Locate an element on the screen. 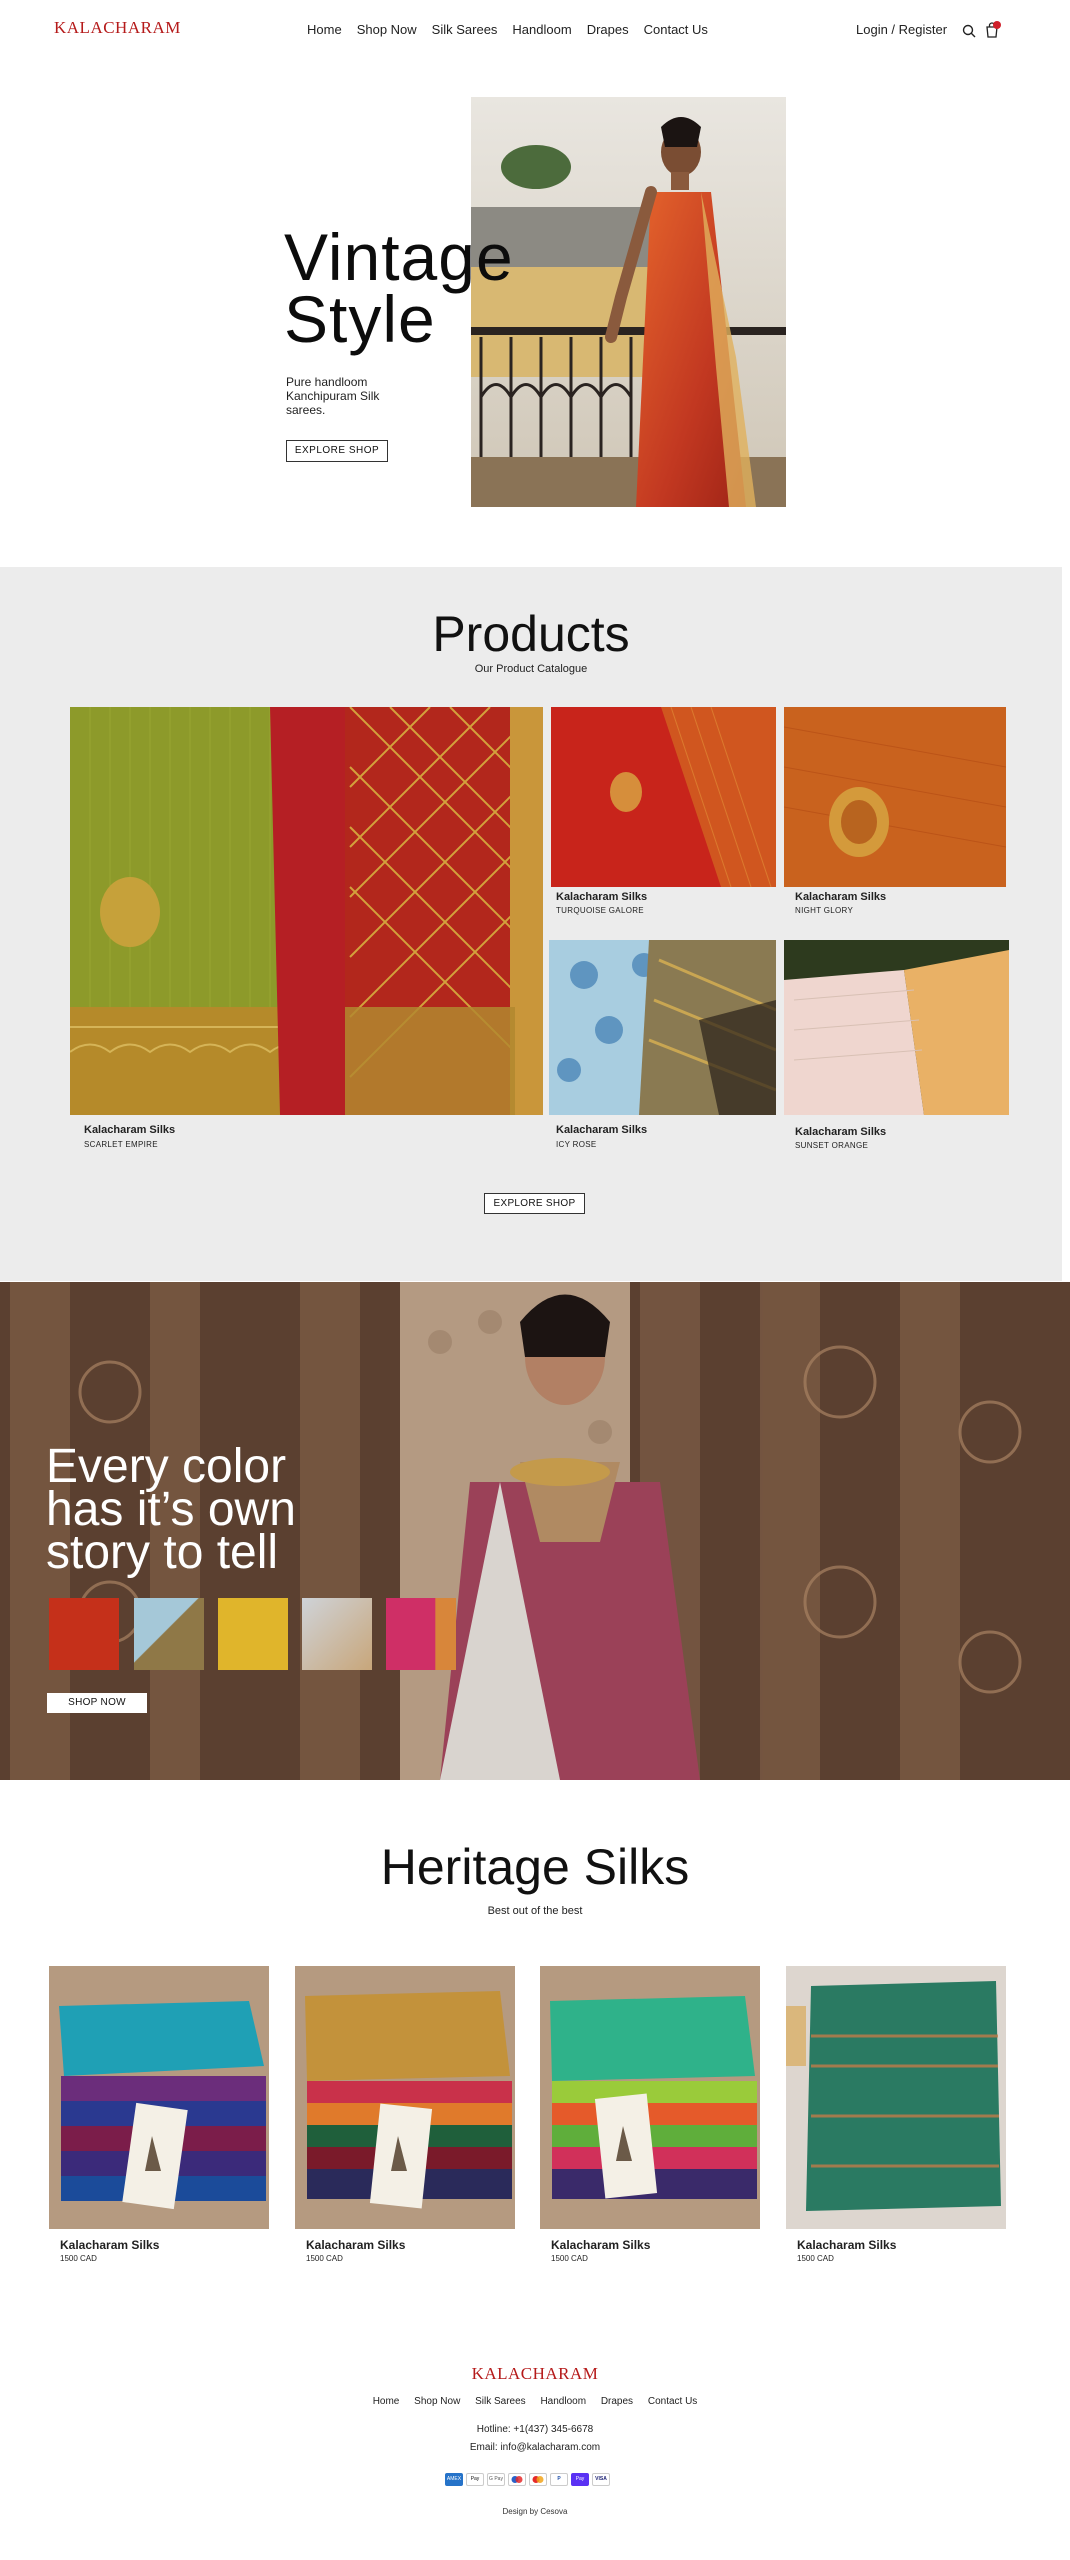 The height and width of the screenshot is (2560, 1070). products-title: Products is located at coordinates (531, 634).